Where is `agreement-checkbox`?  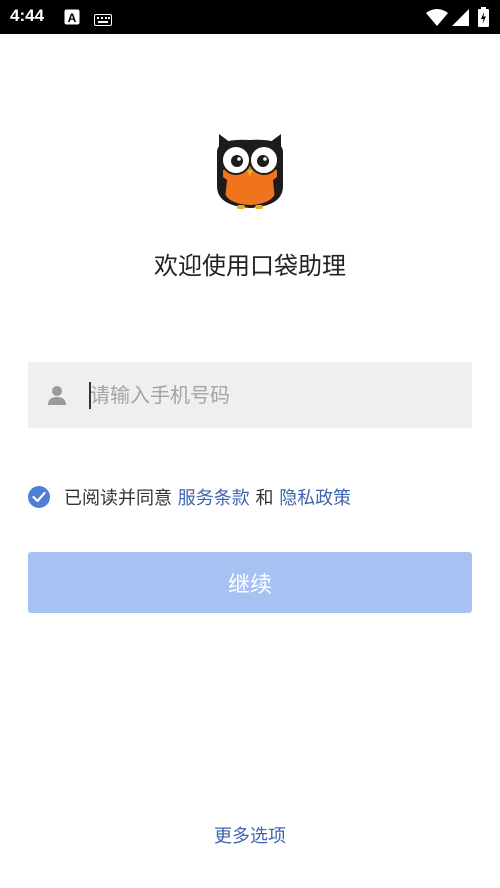
agreement-checkbox is located at coordinates (39, 497).